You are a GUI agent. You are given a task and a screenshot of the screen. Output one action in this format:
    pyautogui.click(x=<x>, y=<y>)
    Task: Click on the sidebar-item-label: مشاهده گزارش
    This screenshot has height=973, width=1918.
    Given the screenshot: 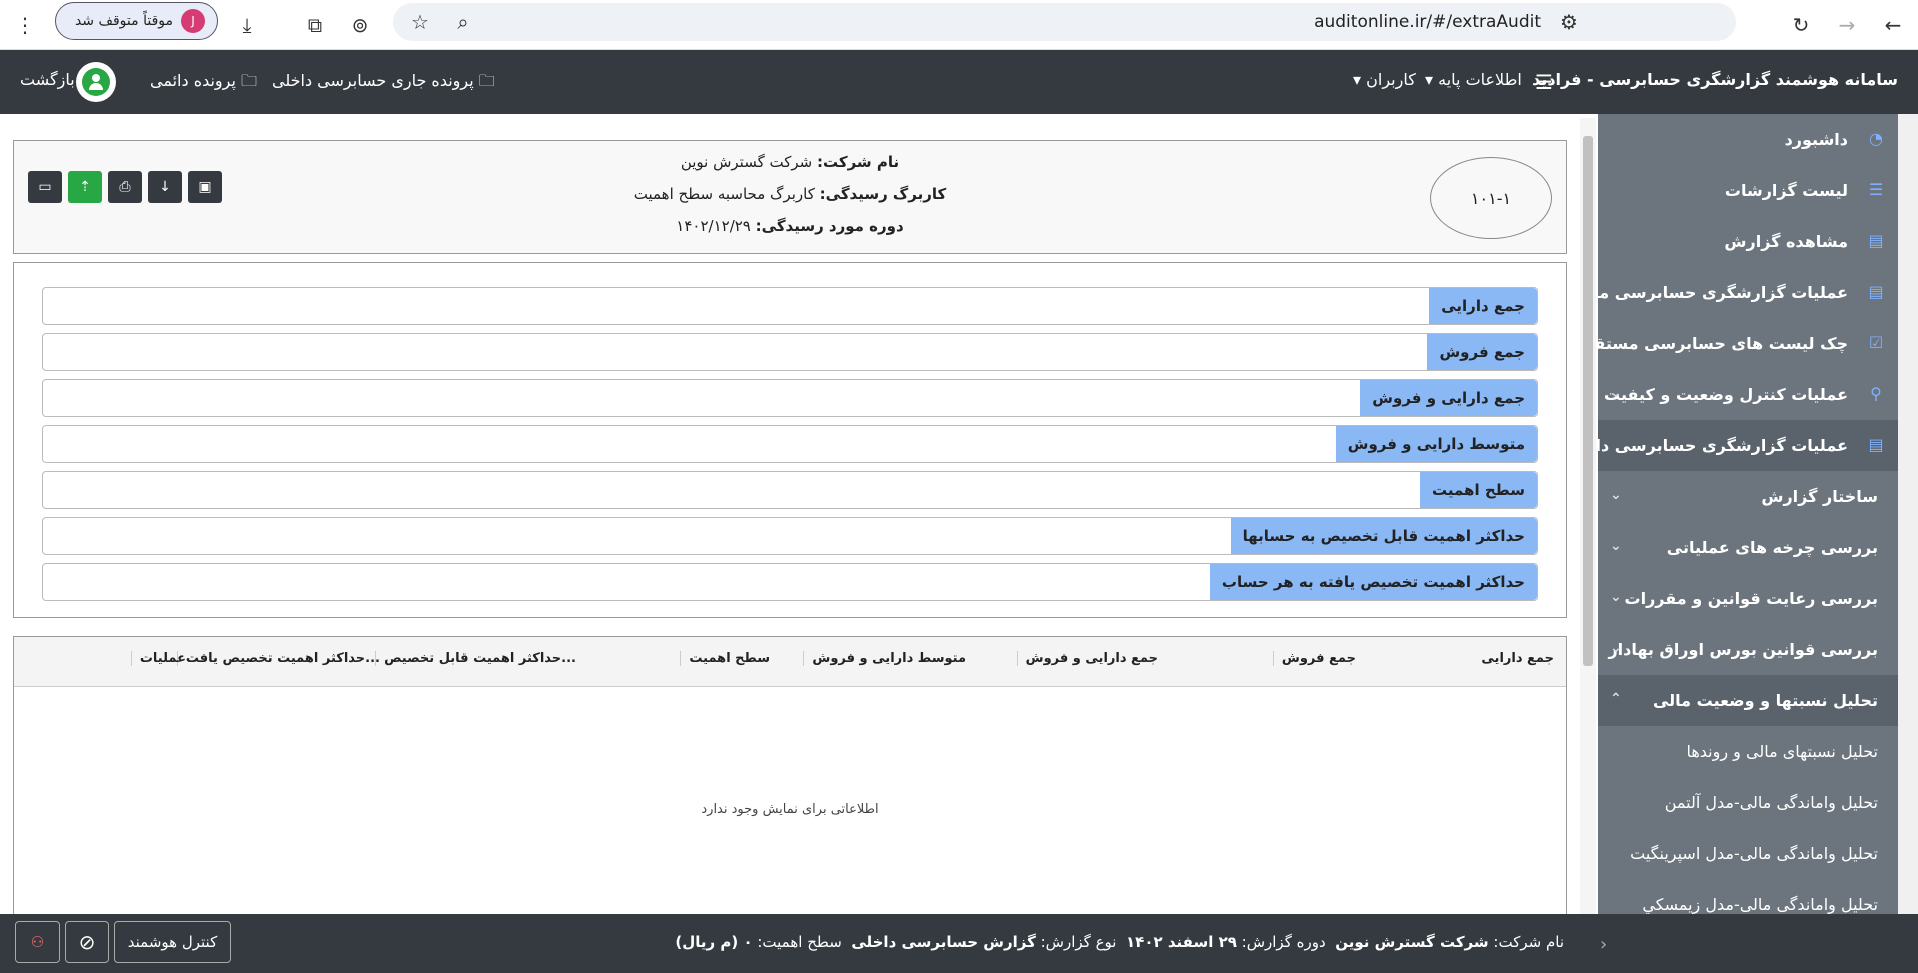 What is the action you would take?
    pyautogui.click(x=1786, y=241)
    